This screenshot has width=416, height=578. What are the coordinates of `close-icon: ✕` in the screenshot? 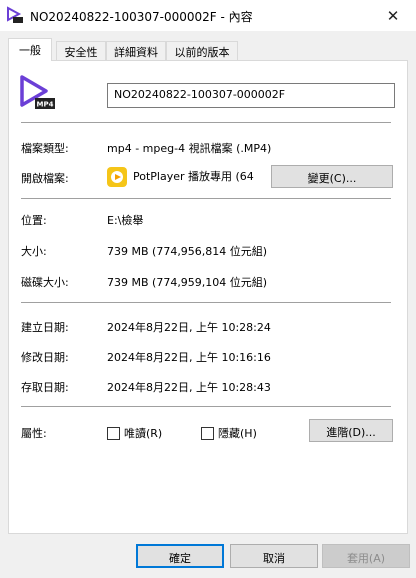 It's located at (393, 15).